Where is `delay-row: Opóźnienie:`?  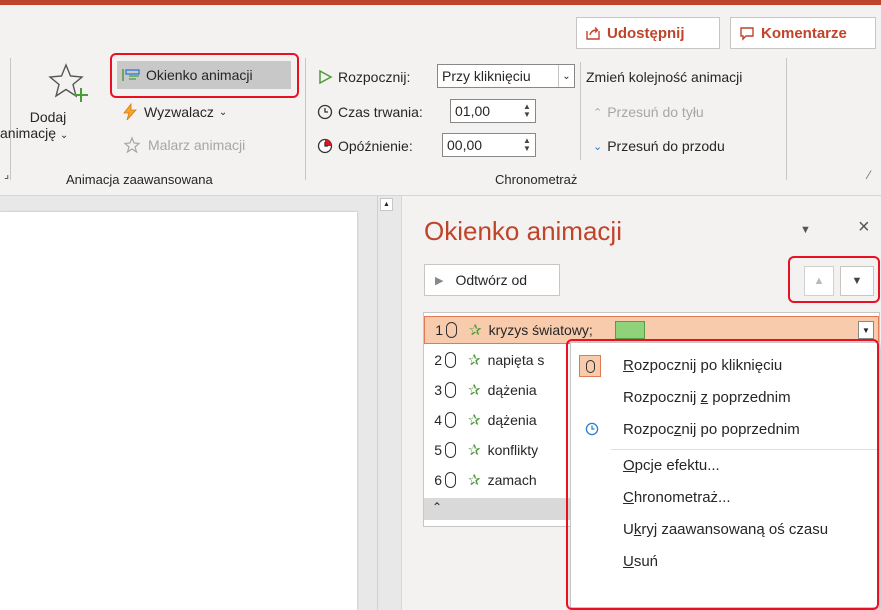
delay-row: Opóźnienie: is located at coordinates (365, 146).